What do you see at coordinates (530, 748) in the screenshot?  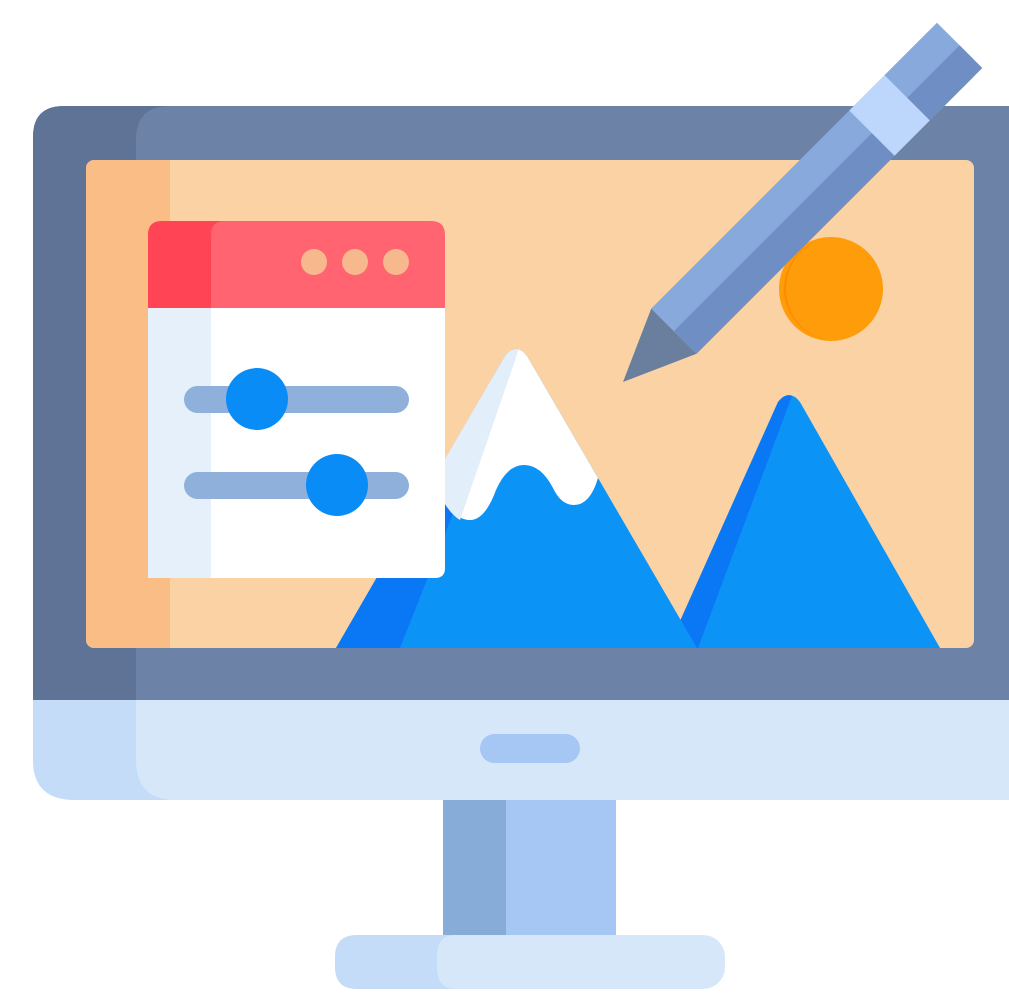 I see `power-button` at bounding box center [530, 748].